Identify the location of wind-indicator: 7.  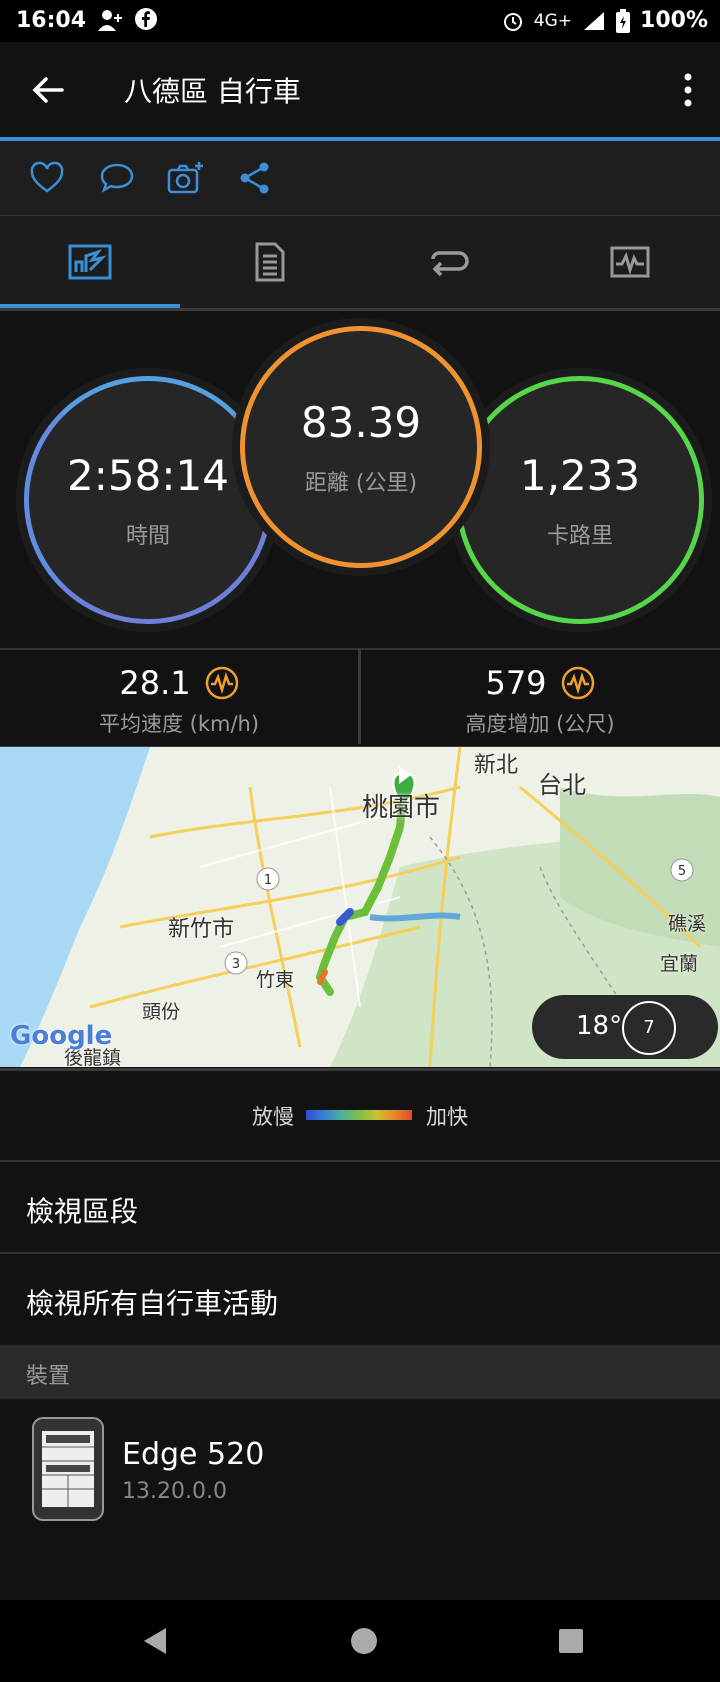
(649, 1028).